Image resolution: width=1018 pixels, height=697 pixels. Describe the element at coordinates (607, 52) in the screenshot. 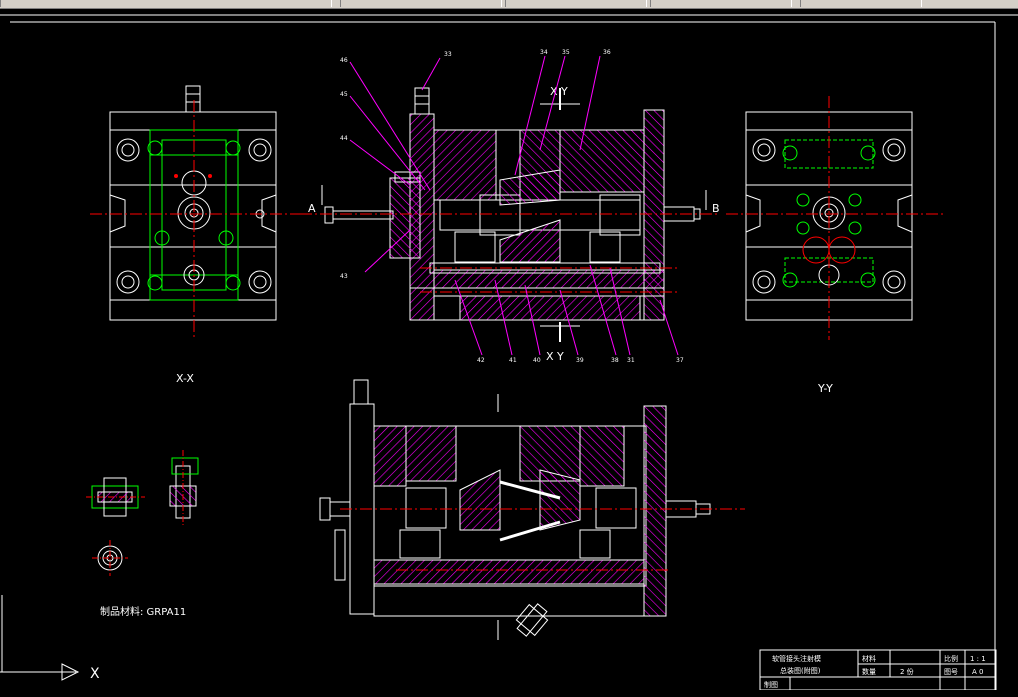

I see `balloon-36: 36` at that location.